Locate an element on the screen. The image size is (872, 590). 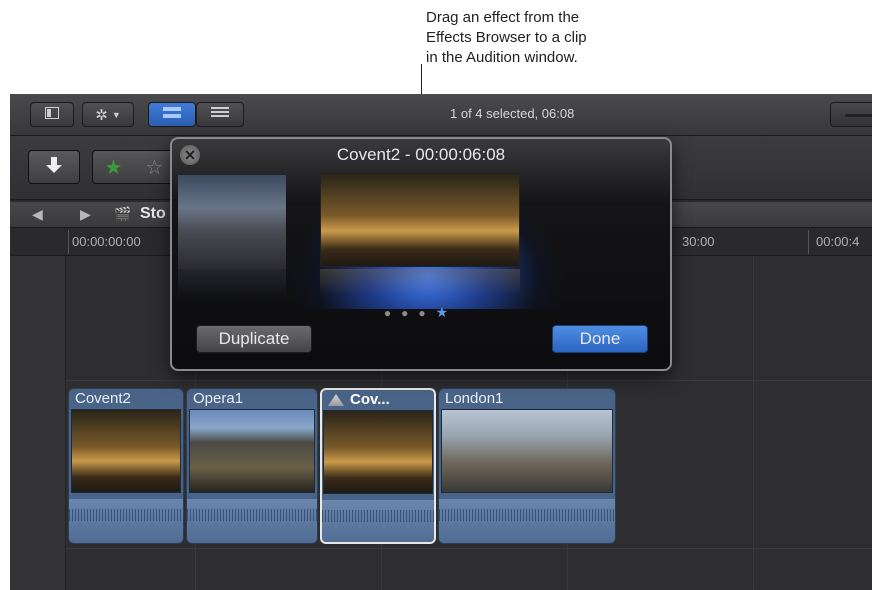
gear-icon: ✲ is located at coordinates (101, 115).